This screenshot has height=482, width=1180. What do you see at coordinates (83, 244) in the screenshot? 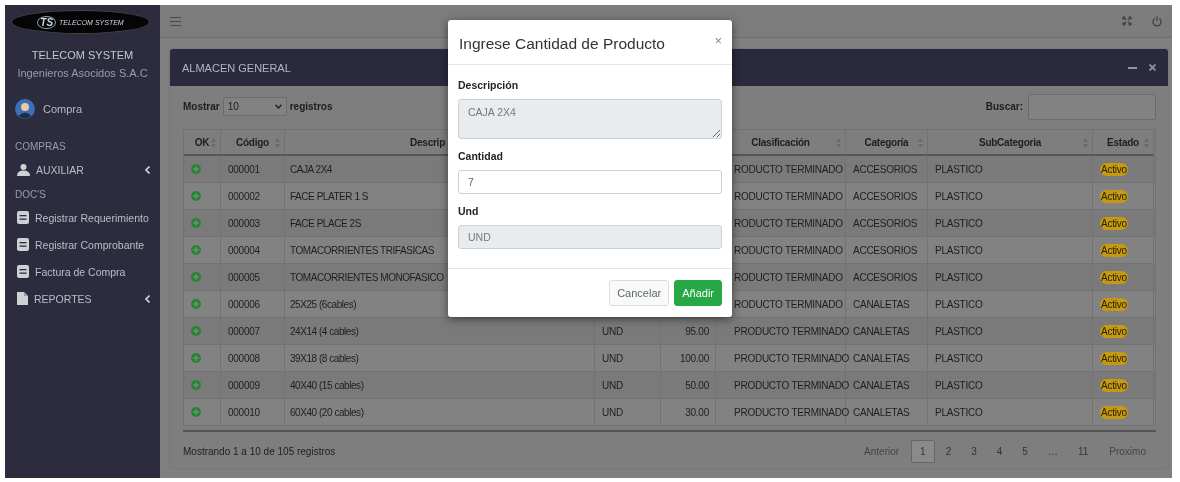
I see `menu-item: Registrar Comprobante` at bounding box center [83, 244].